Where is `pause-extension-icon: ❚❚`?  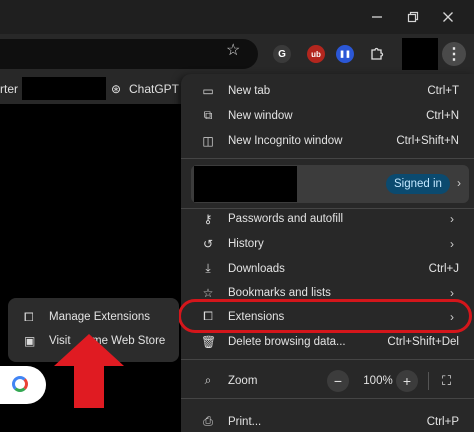
pause-extension-icon: ❚❚ is located at coordinates (345, 54).